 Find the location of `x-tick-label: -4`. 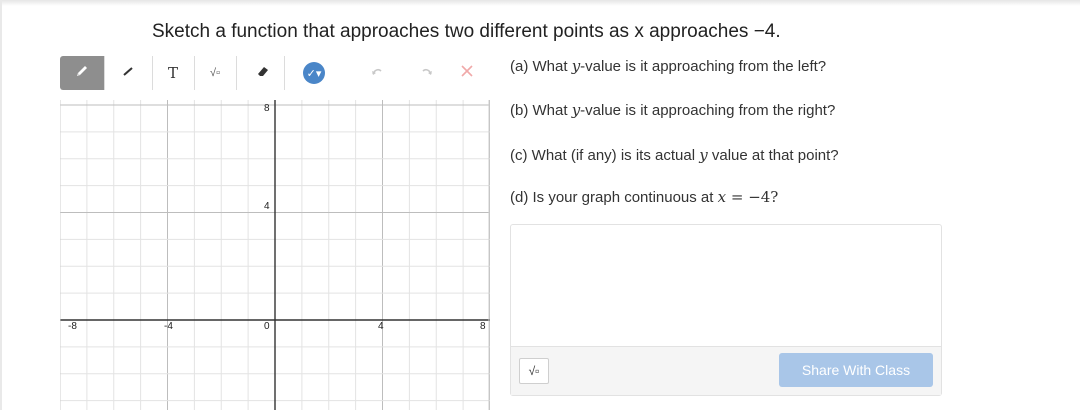

x-tick-label: -4 is located at coordinates (168, 326).